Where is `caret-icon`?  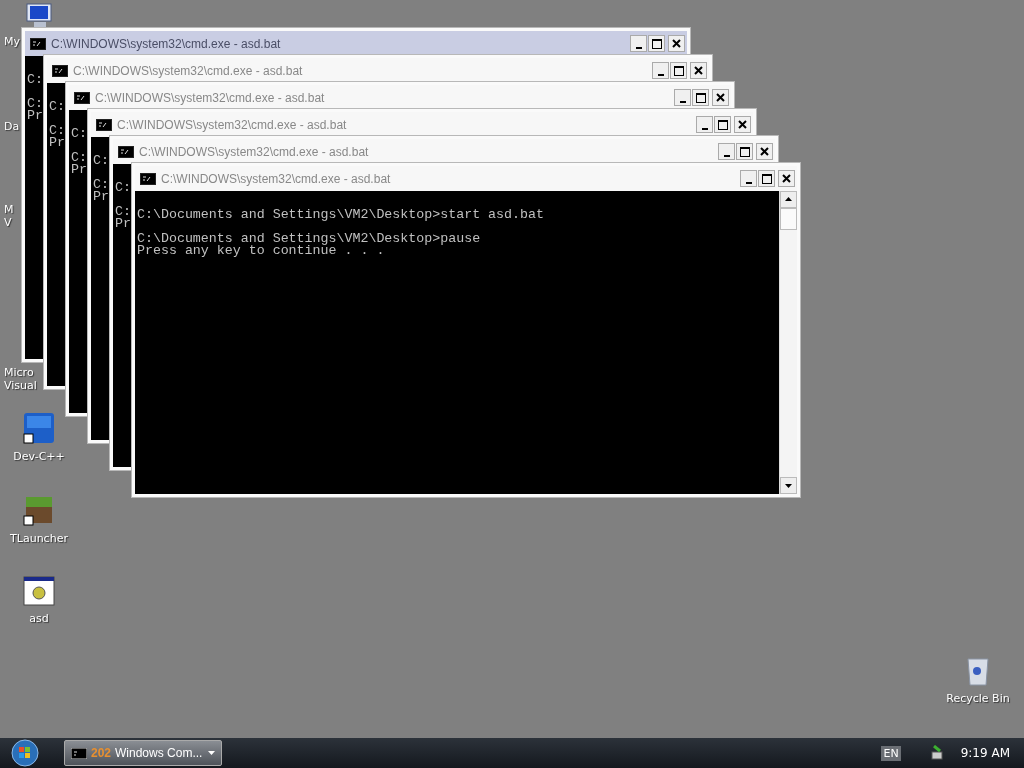
caret-icon is located at coordinates (211, 753).